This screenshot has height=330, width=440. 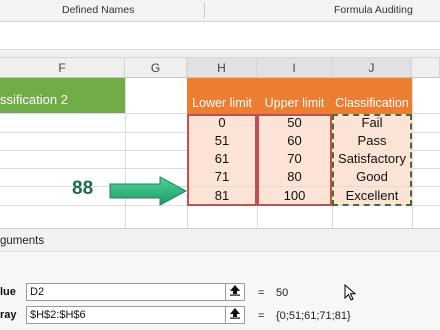 What do you see at coordinates (372, 160) in the screenshot?
I see `classification-marching-ants` at bounding box center [372, 160].